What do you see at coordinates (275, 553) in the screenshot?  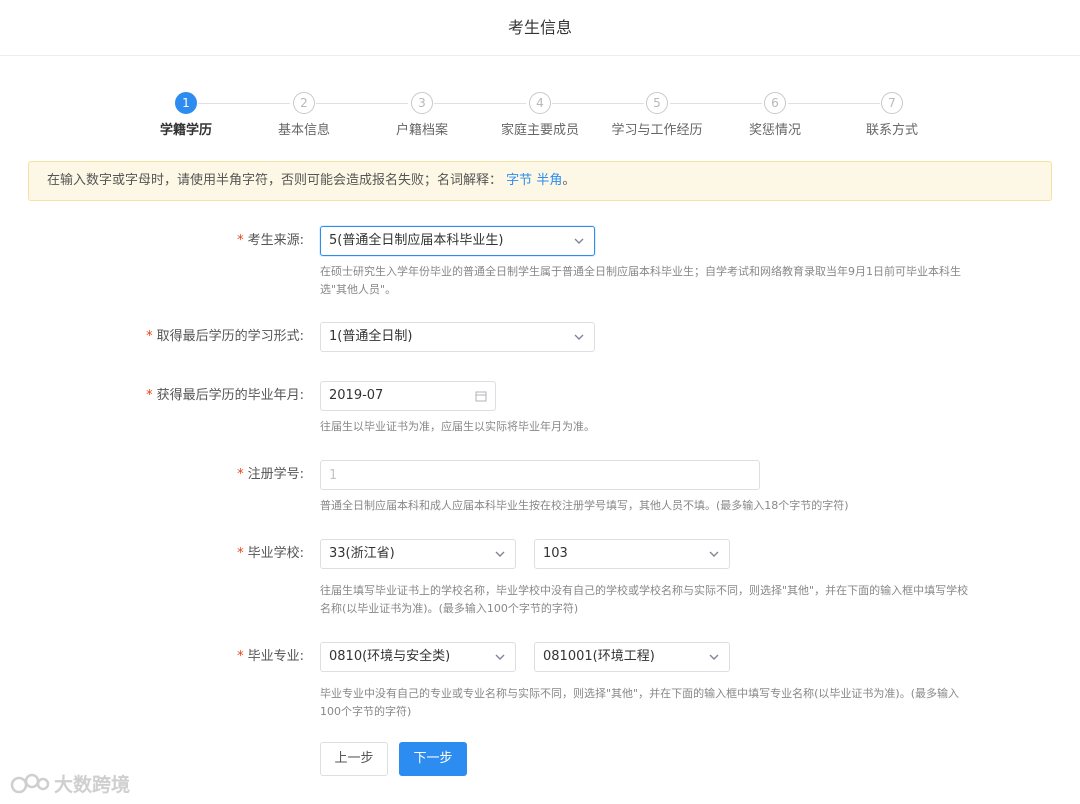 I see `school-label-text: 毕业学校:` at bounding box center [275, 553].